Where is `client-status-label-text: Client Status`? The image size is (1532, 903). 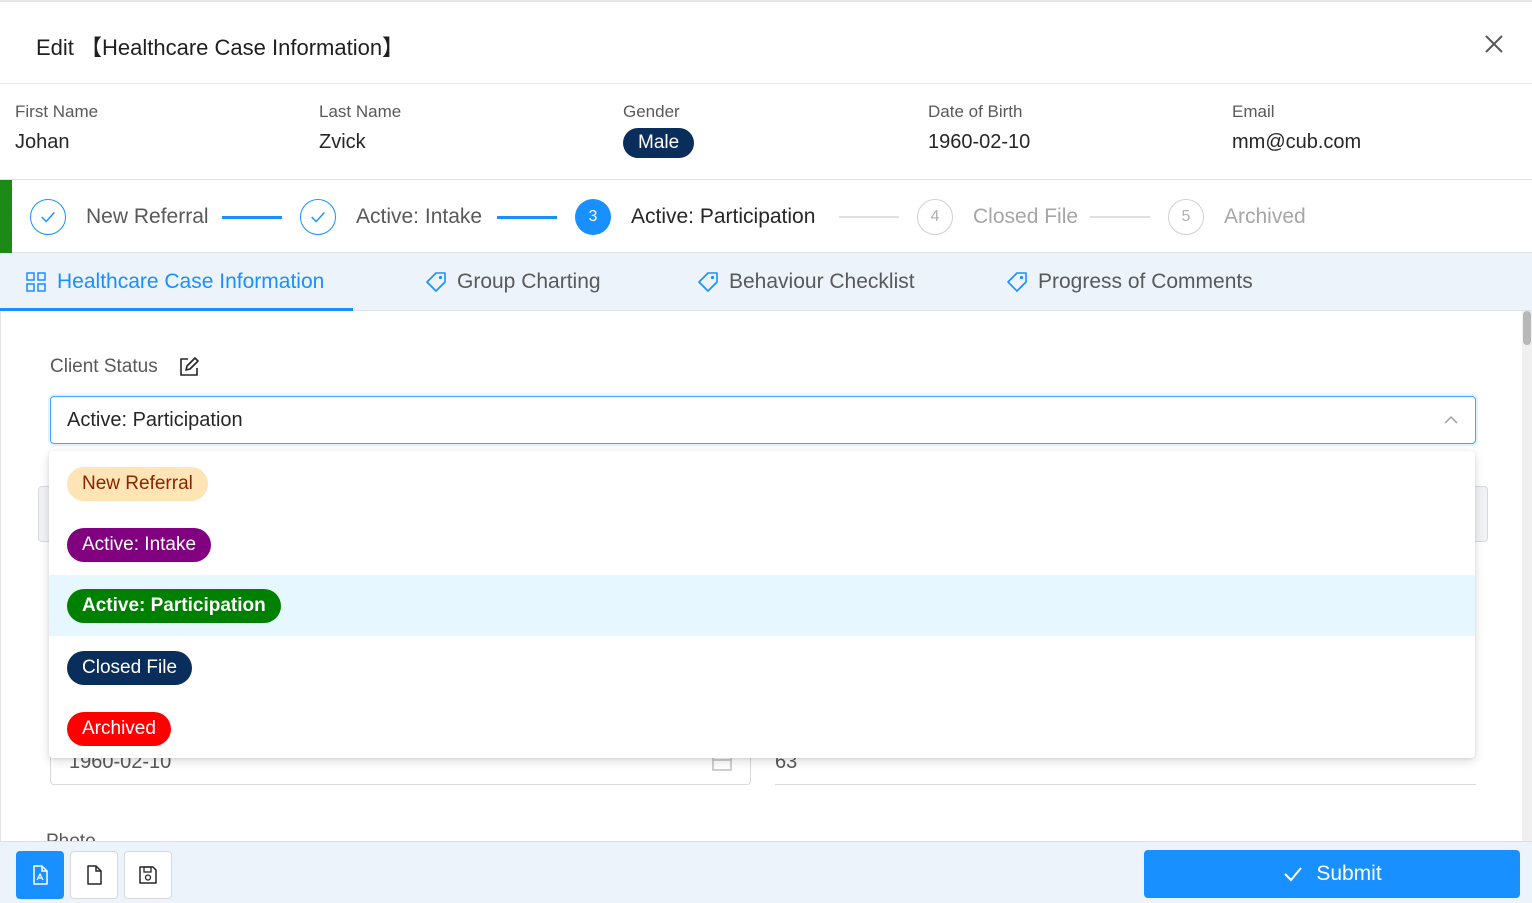
client-status-label-text: Client Status is located at coordinates (104, 366).